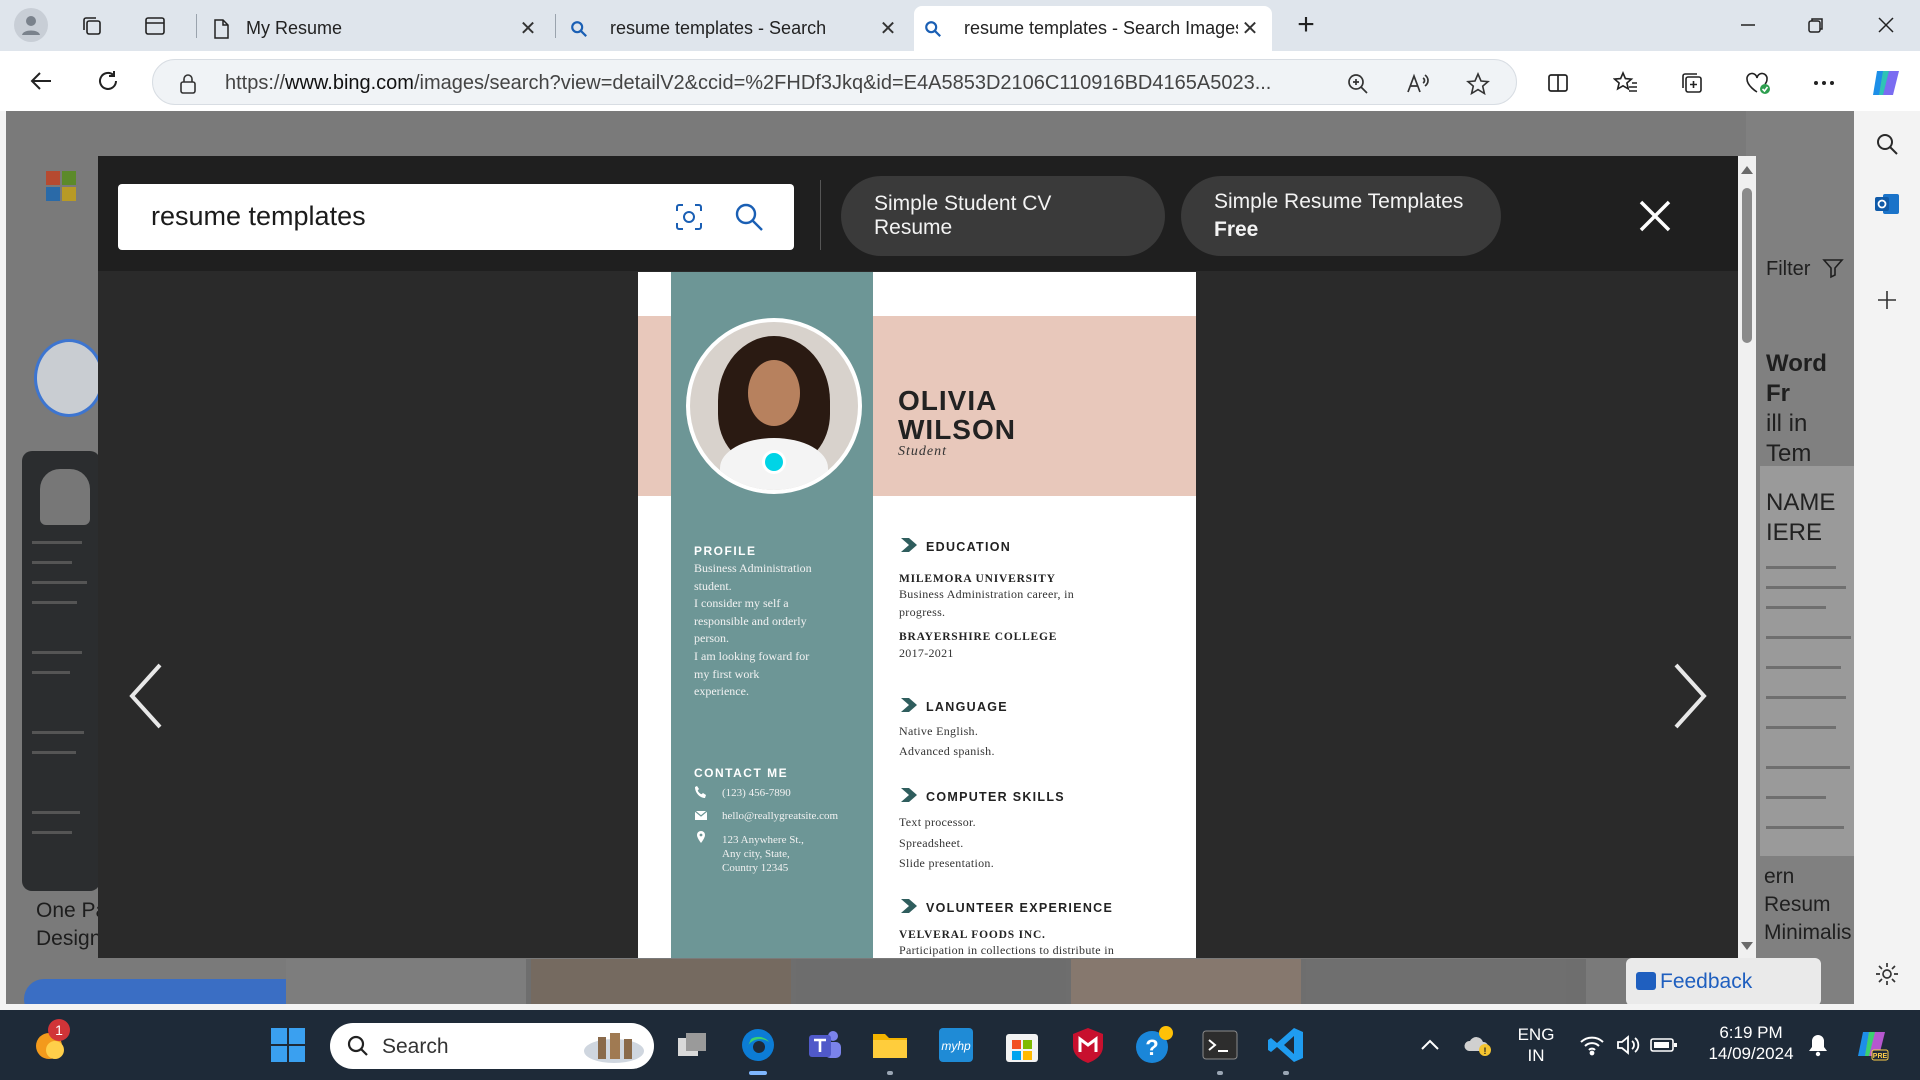 This screenshot has width=1920, height=1080. Describe the element at coordinates (456, 217) in the screenshot. I see `viewer-search-box: resume templates` at that location.